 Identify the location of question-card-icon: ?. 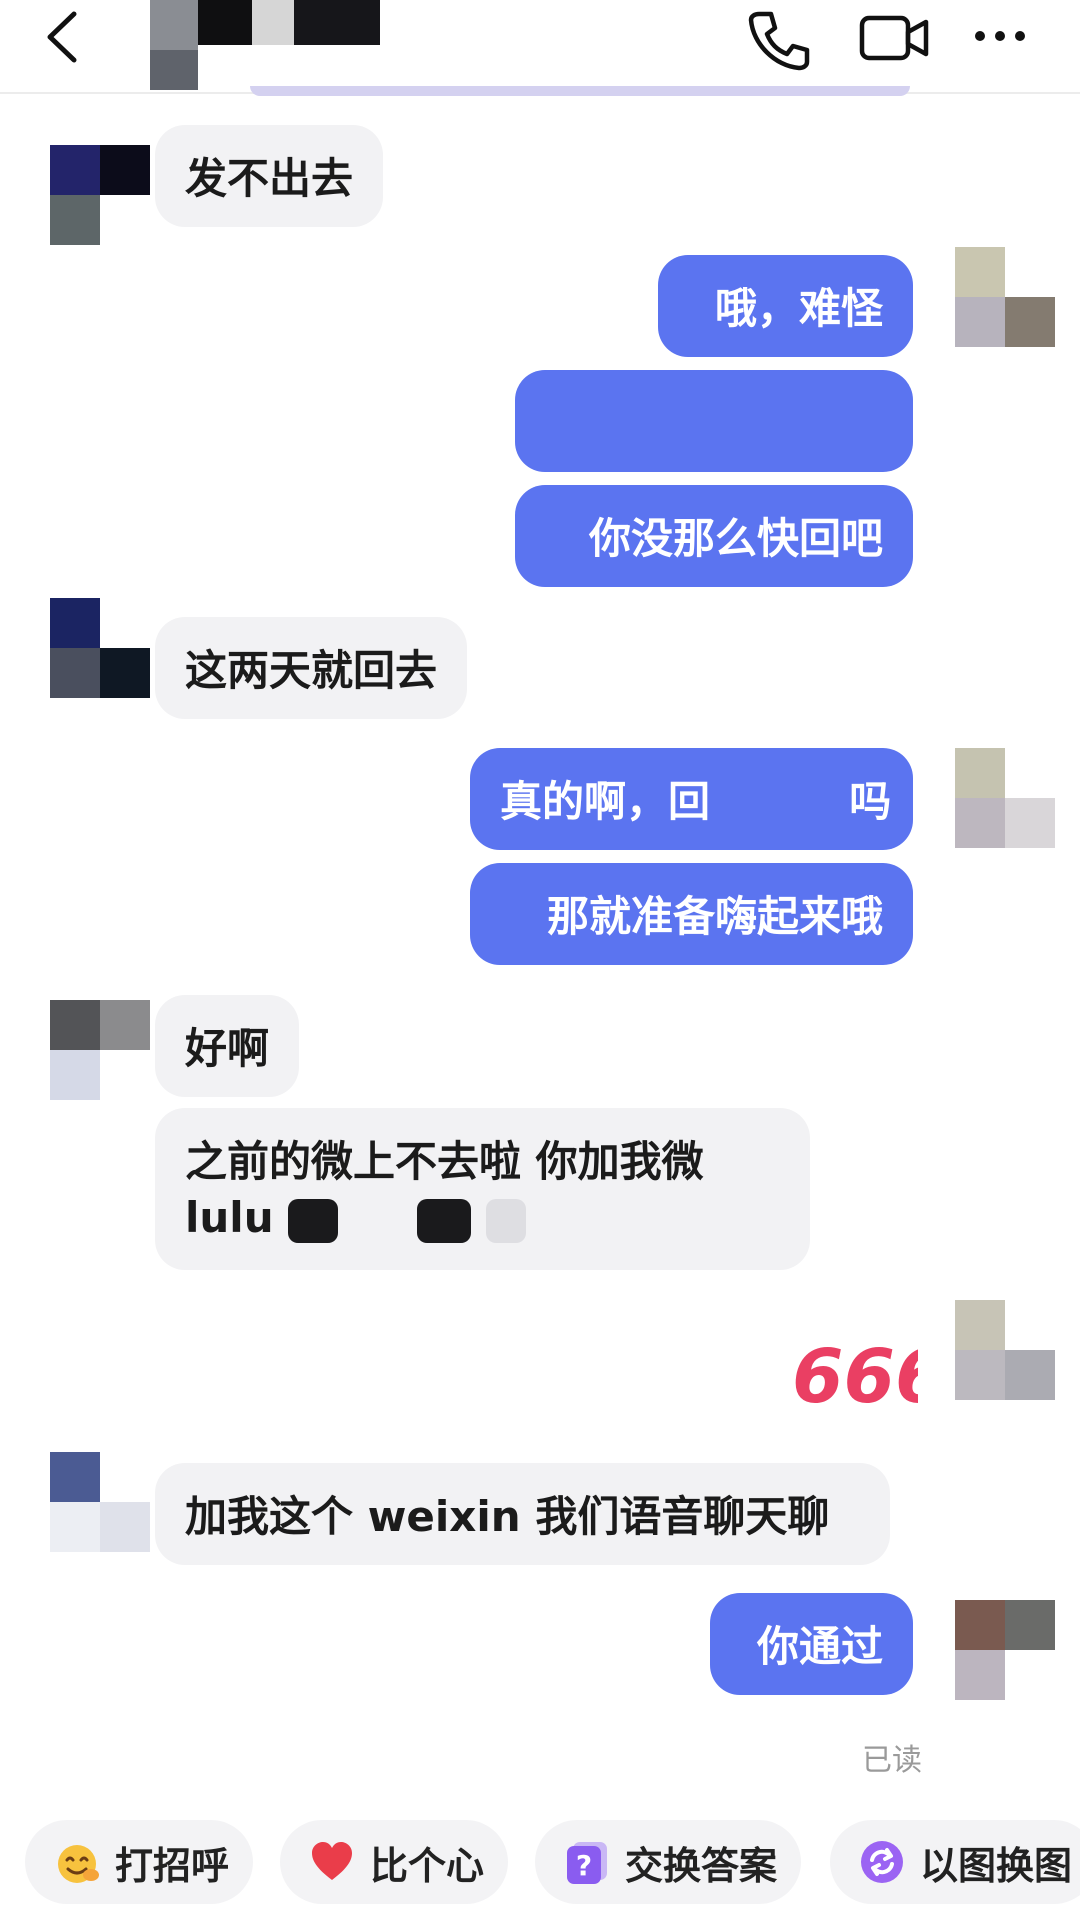
(587, 1863).